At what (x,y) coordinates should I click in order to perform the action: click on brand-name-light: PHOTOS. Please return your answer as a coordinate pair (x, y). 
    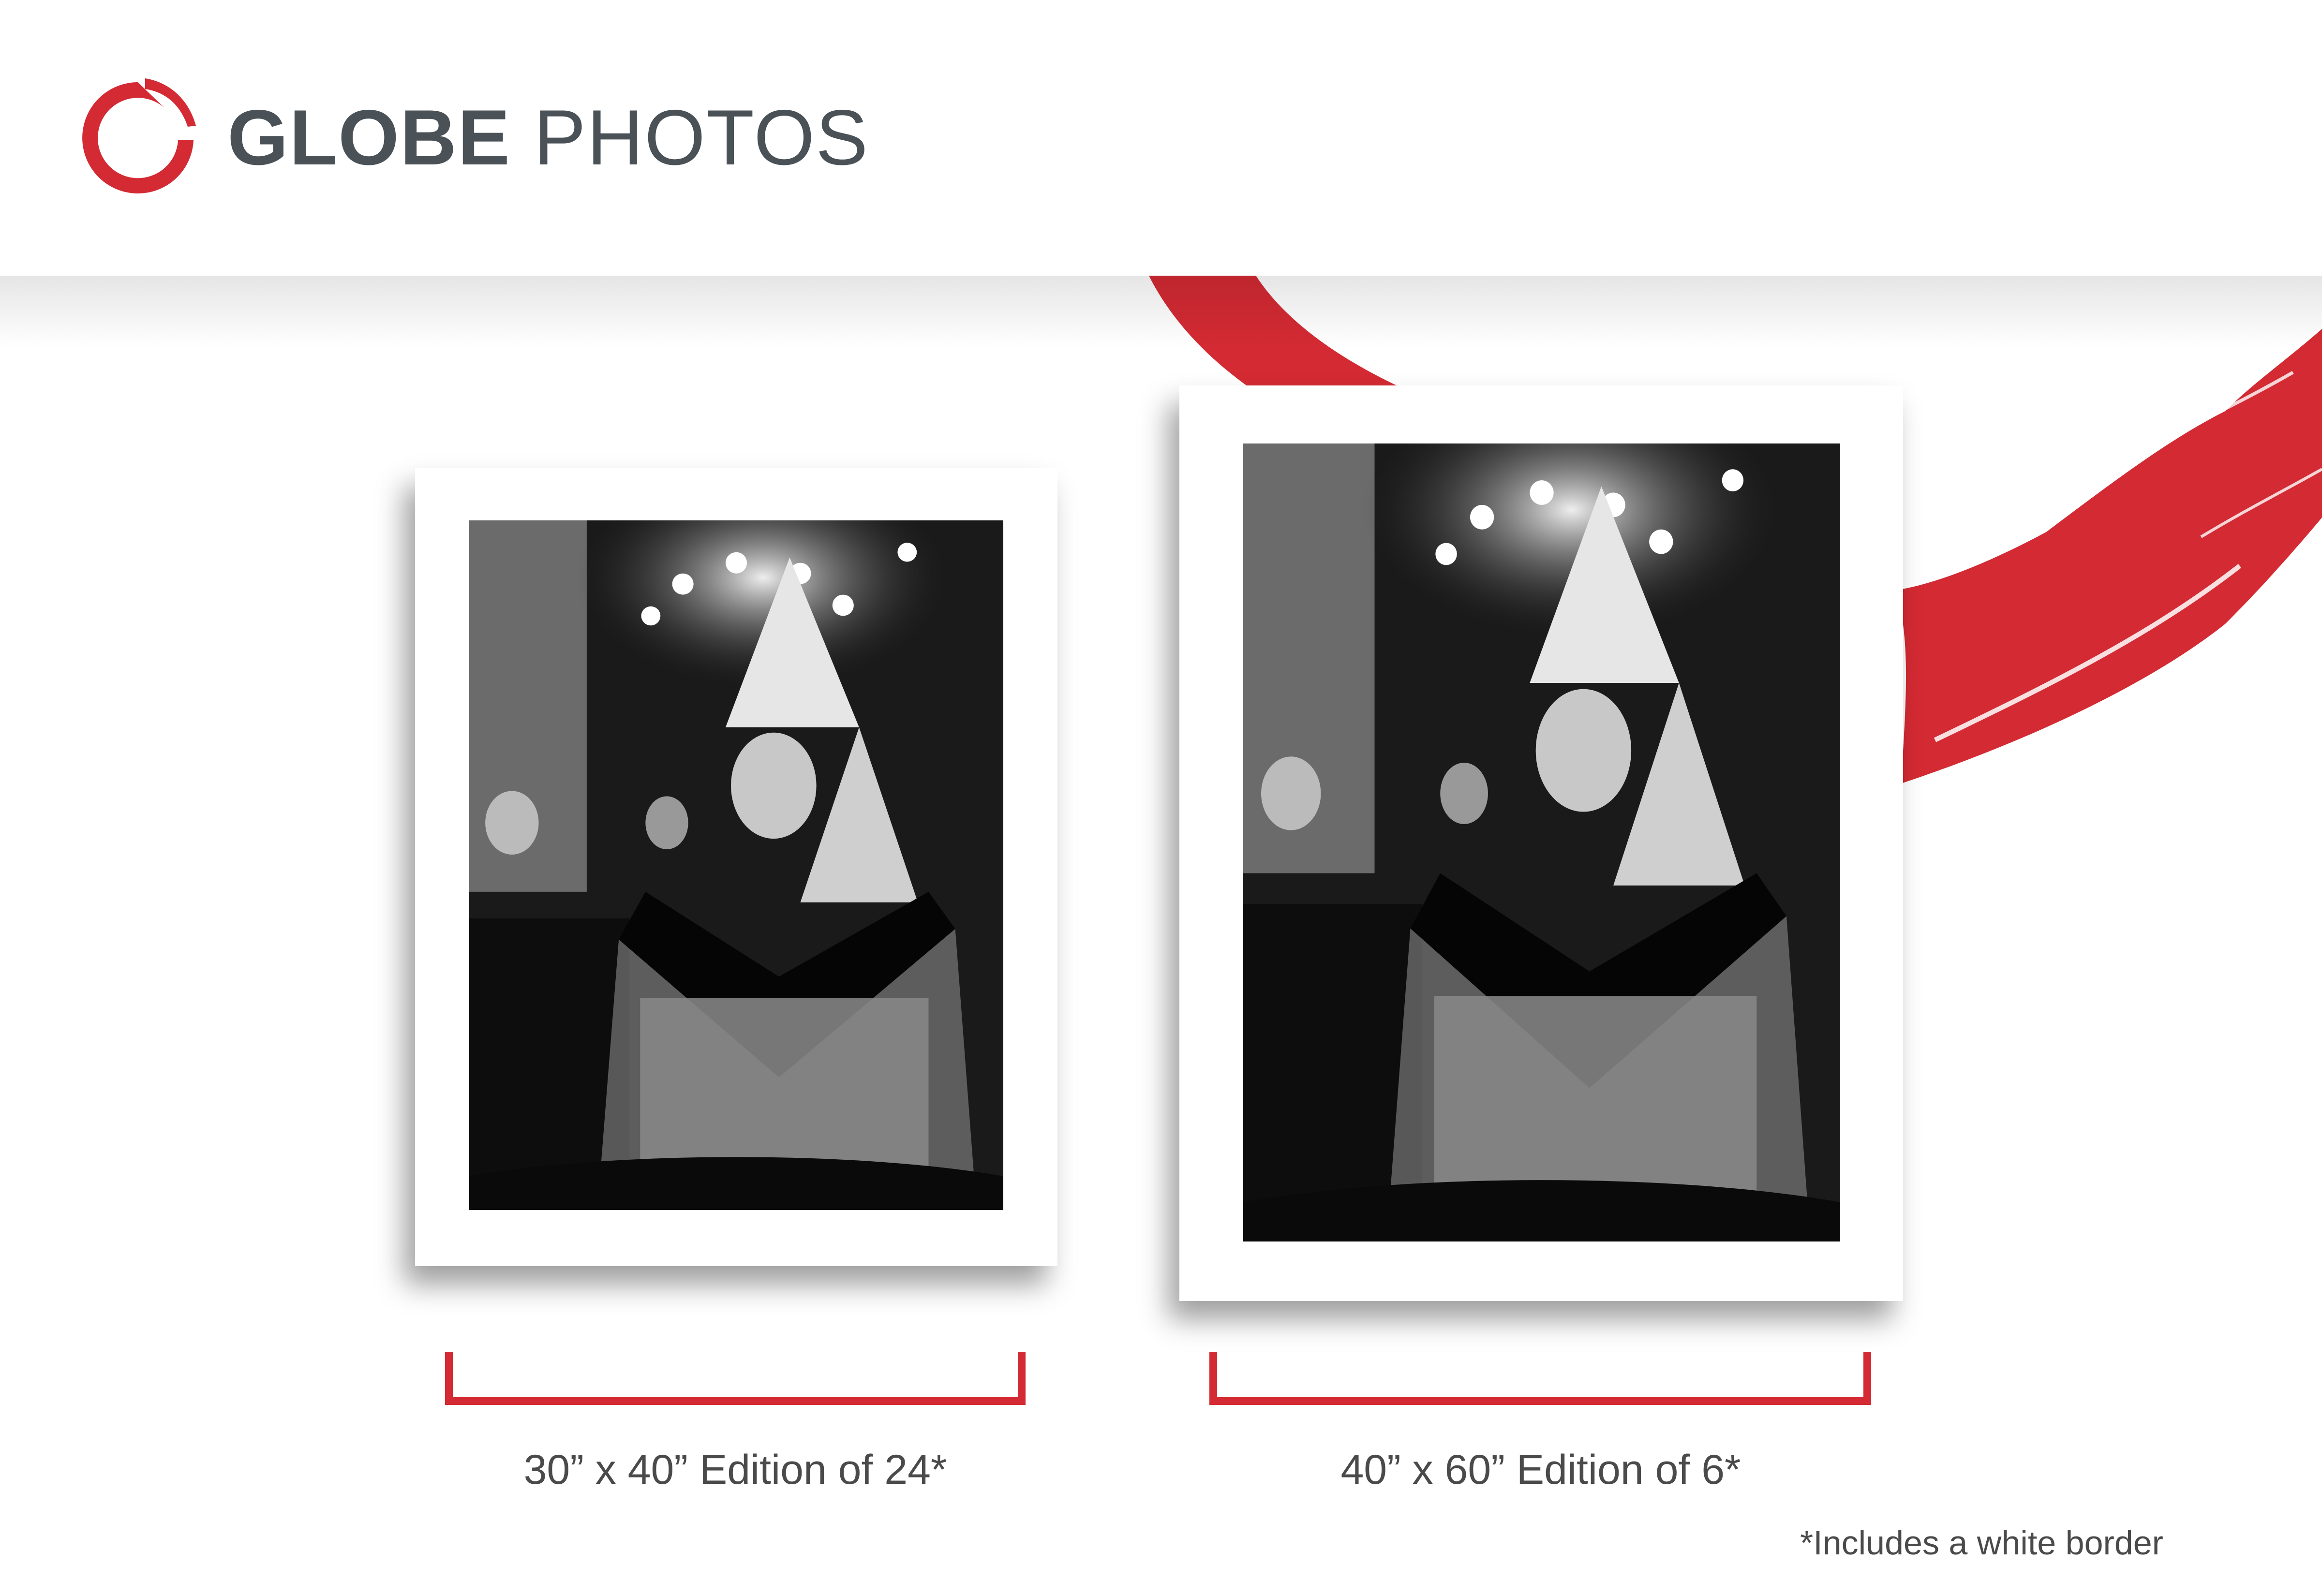
    Looking at the image, I should click on (701, 137).